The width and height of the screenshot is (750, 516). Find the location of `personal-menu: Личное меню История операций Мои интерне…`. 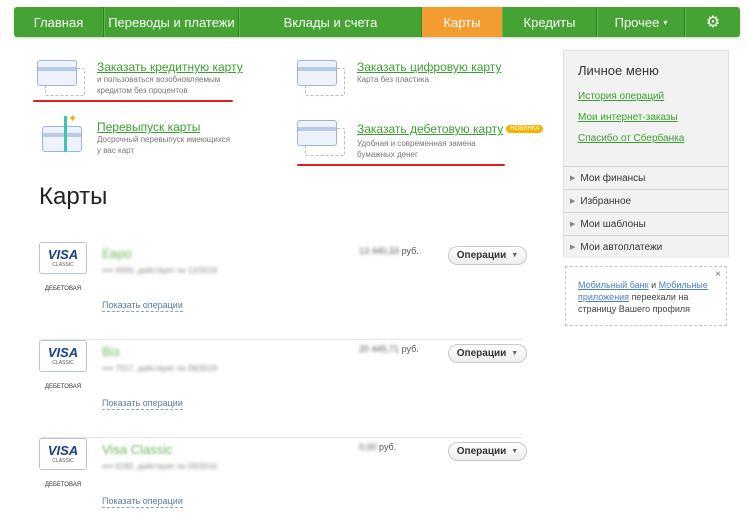

personal-menu: Личное меню История операций Мои интерне… is located at coordinates (646, 154).